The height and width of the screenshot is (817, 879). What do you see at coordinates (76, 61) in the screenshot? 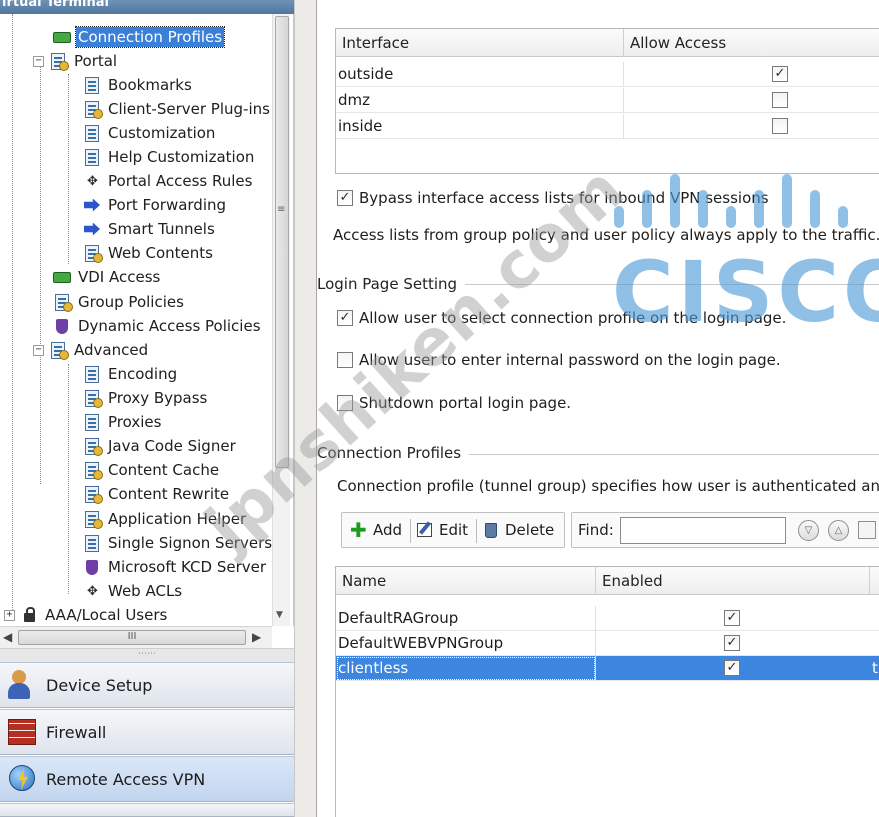
I see `tree-item-portal: − Portal` at bounding box center [76, 61].